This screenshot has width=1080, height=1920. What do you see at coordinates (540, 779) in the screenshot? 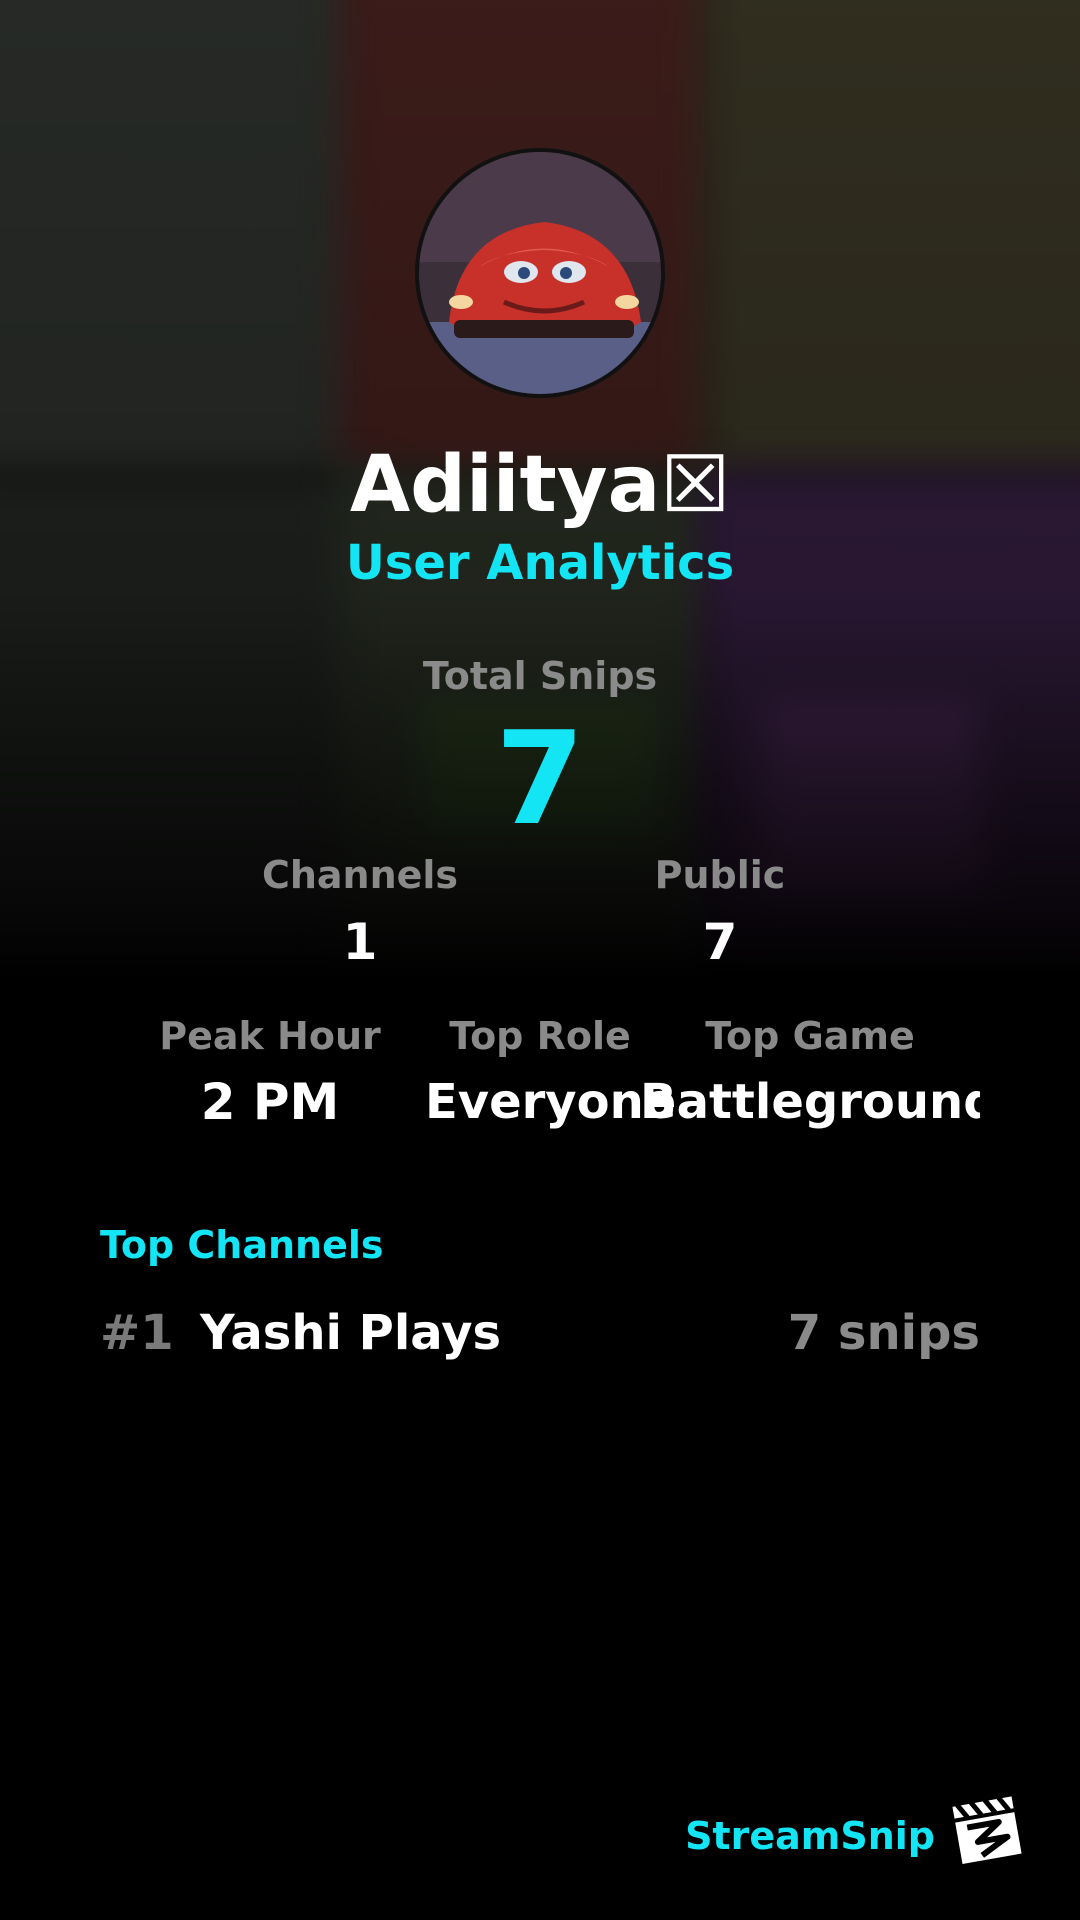
I see `total-snips-value: 7` at bounding box center [540, 779].